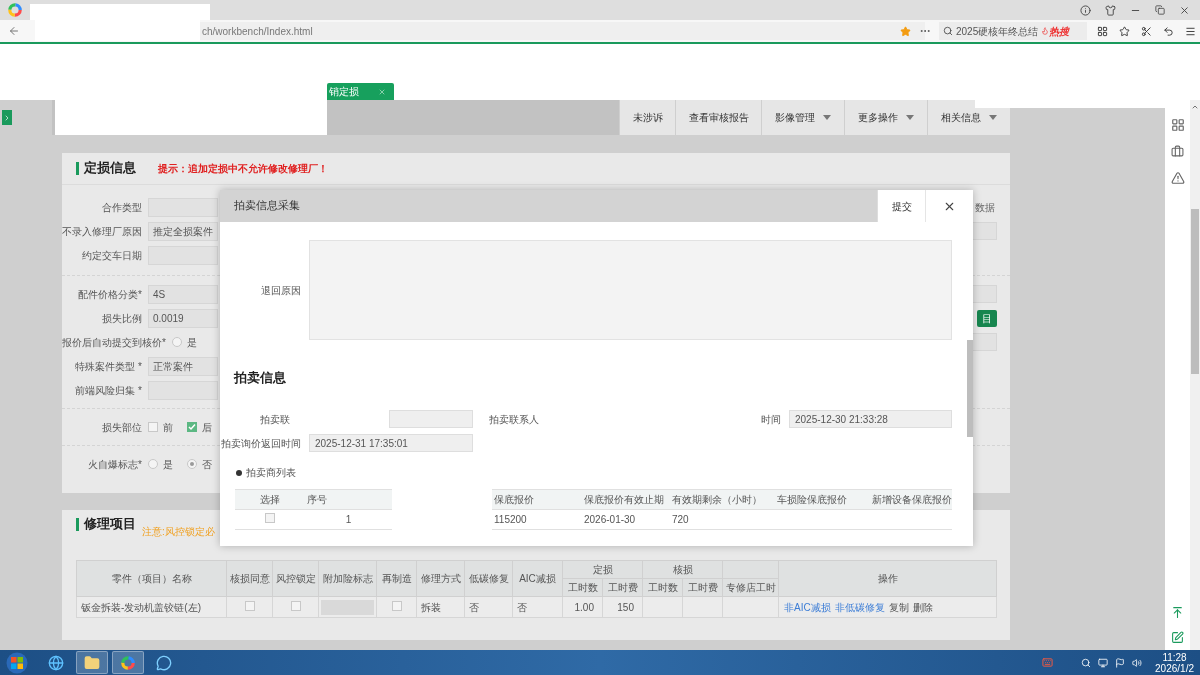 The image size is (1200, 675). Describe the element at coordinates (1103, 662) in the screenshot. I see `monitor-icon` at that location.